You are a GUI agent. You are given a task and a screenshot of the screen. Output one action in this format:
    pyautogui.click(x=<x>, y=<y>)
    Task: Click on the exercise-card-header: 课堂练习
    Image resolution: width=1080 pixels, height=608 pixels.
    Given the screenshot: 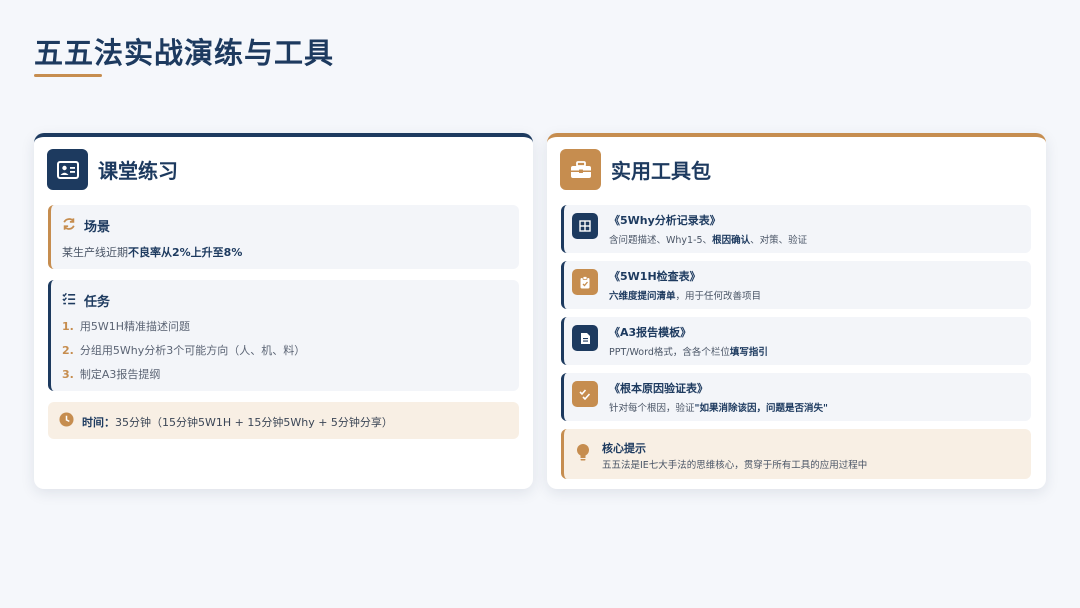 What is the action you would take?
    pyautogui.click(x=112, y=169)
    